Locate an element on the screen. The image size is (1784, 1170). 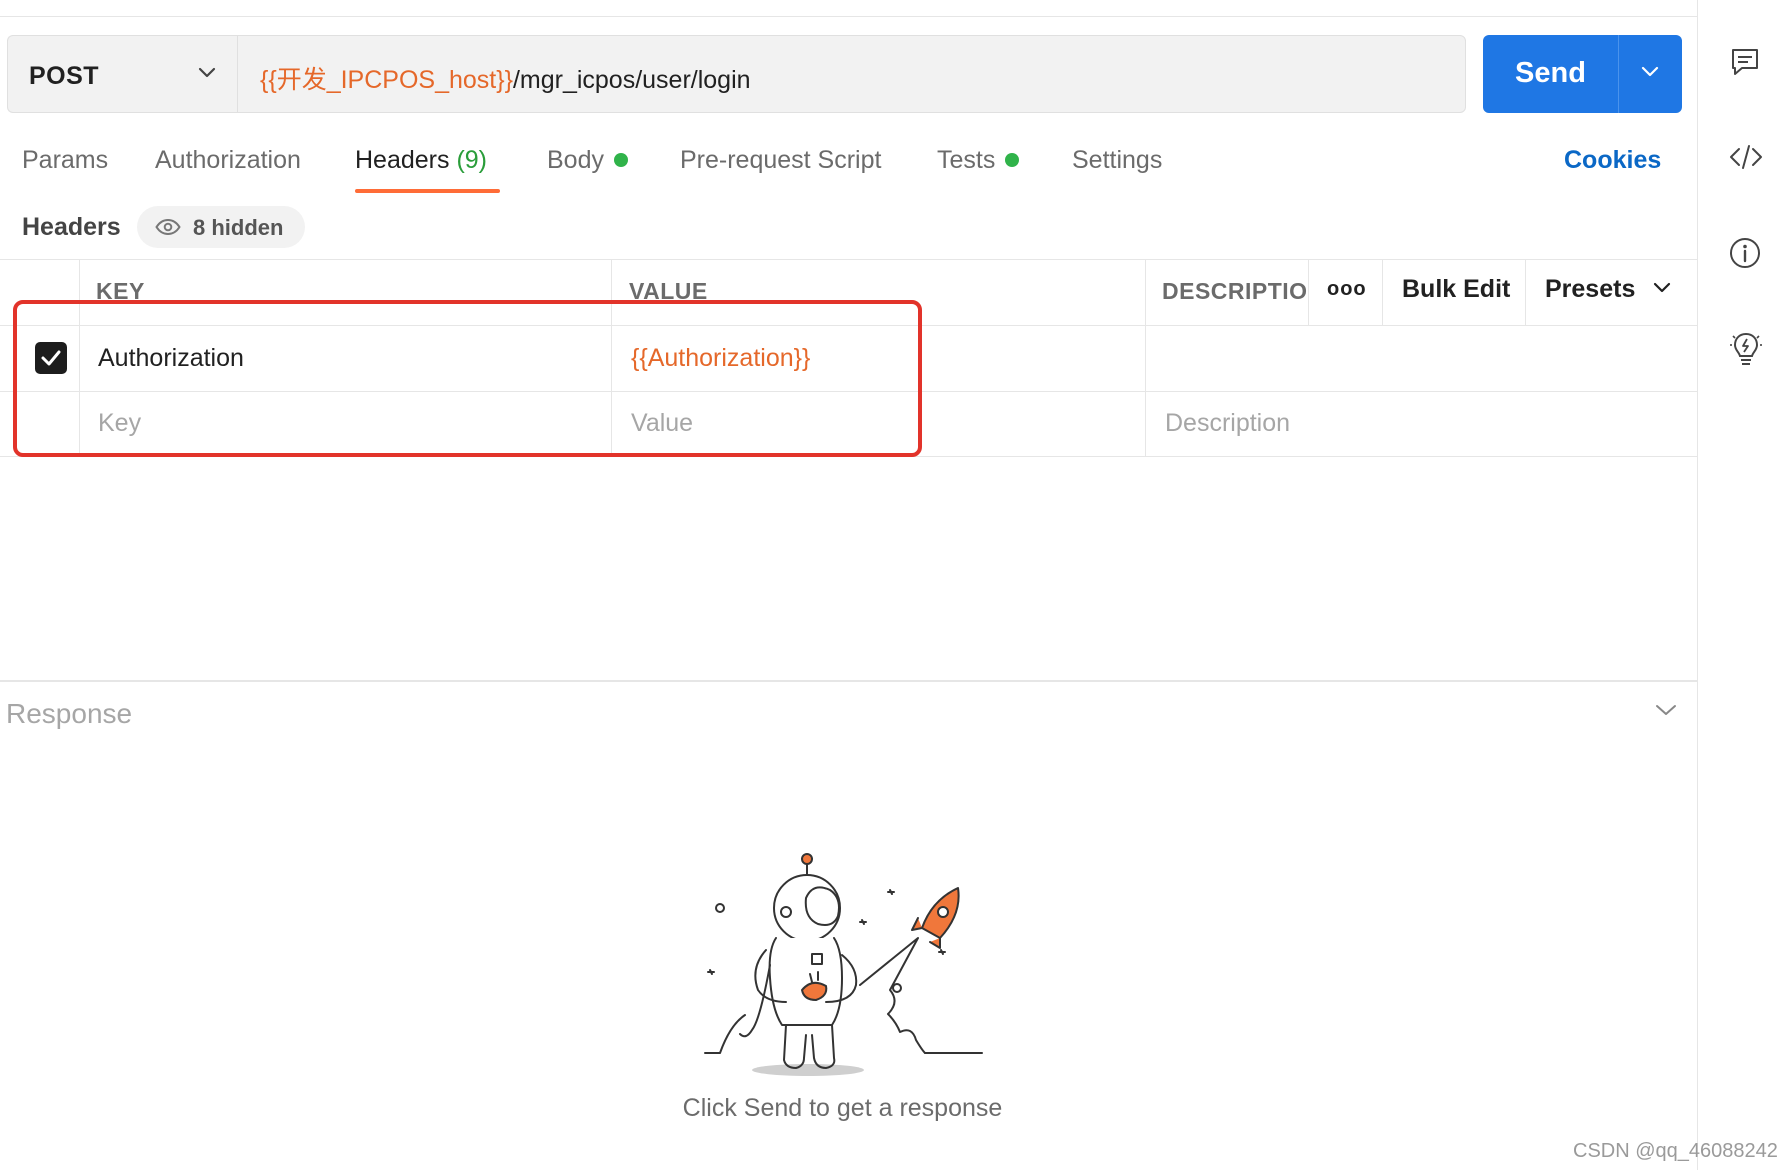
column-header-description: DESCRIPTIO is located at coordinates (1235, 291).